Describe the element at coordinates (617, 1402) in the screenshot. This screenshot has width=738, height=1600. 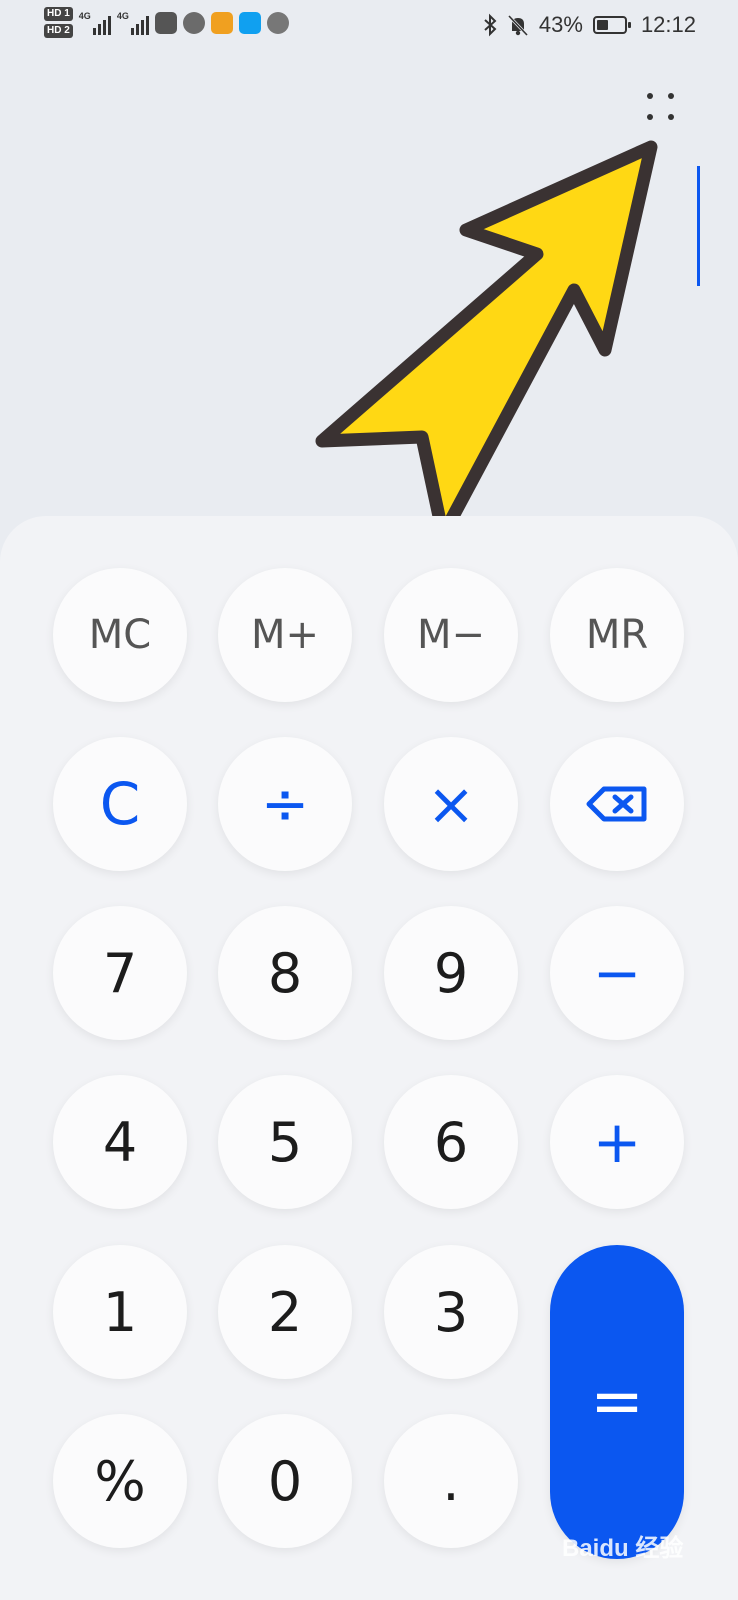
I see `equals-button: =` at that location.